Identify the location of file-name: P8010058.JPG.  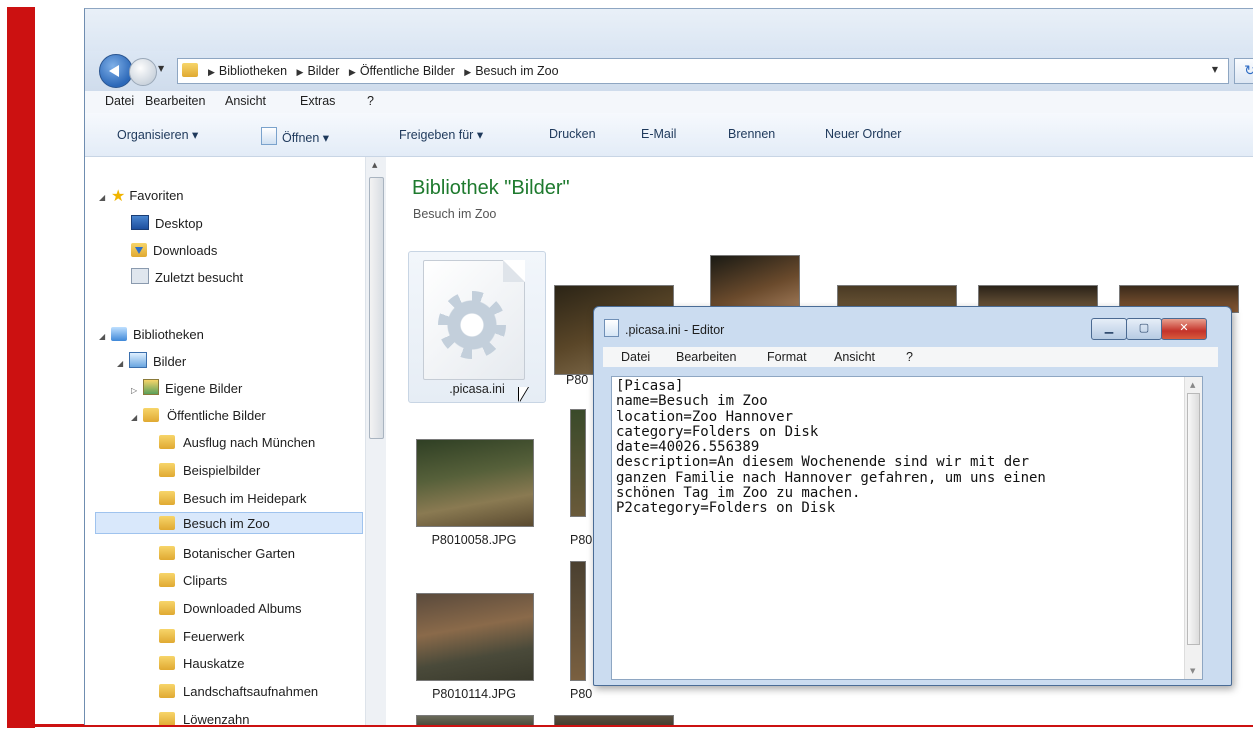
(474, 540).